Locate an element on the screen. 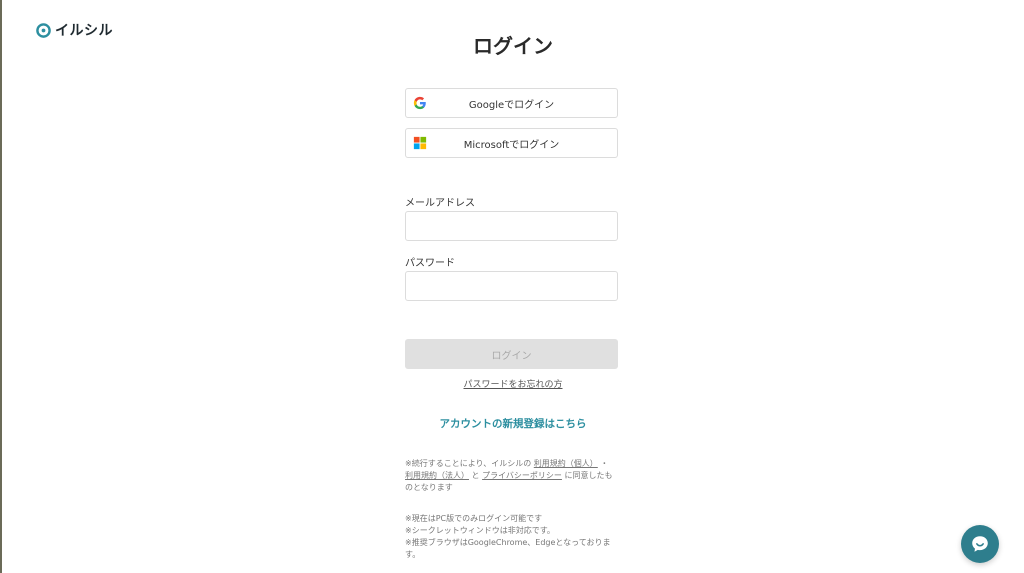  corporate-terms-link: 利用規約（法人） is located at coordinates (437, 475).